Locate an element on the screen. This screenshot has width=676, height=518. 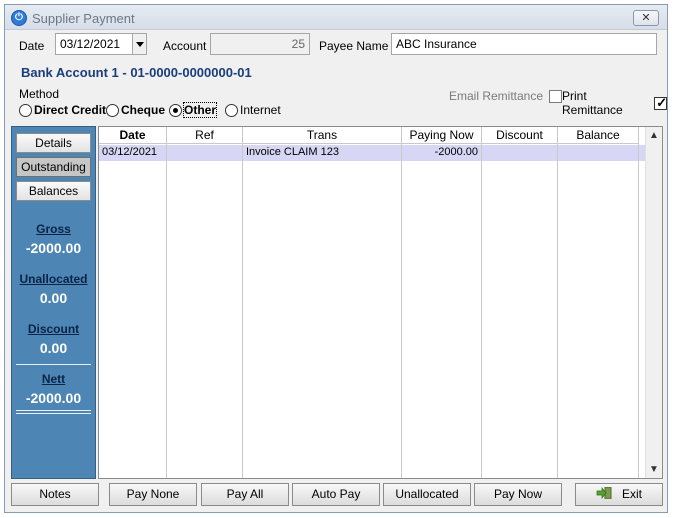
pay-now-button: Pay Now is located at coordinates (518, 494).